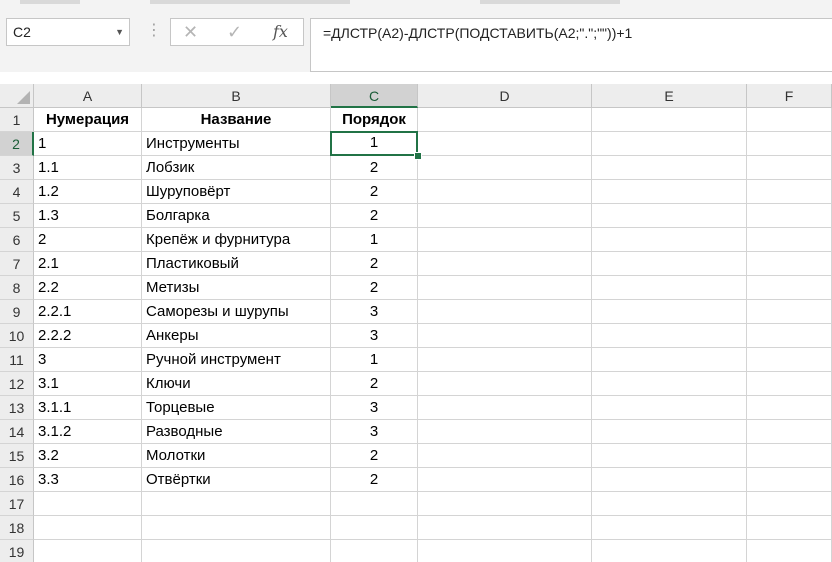 This screenshot has width=832, height=562. Describe the element at coordinates (789, 551) in the screenshot. I see `cell-f19` at that location.